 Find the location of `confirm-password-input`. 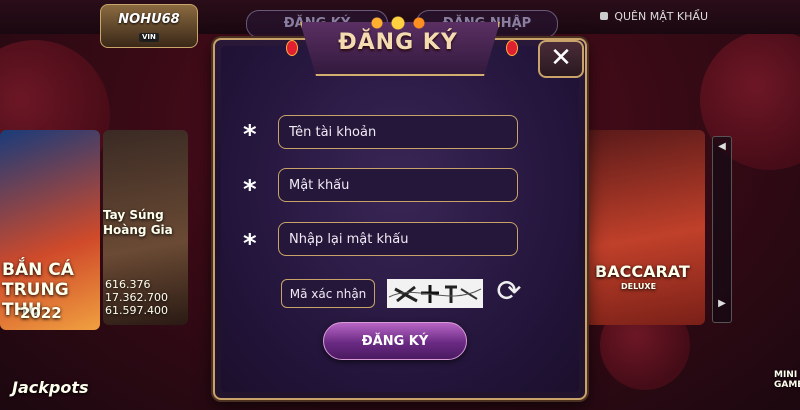

confirm-password-input is located at coordinates (398, 239).